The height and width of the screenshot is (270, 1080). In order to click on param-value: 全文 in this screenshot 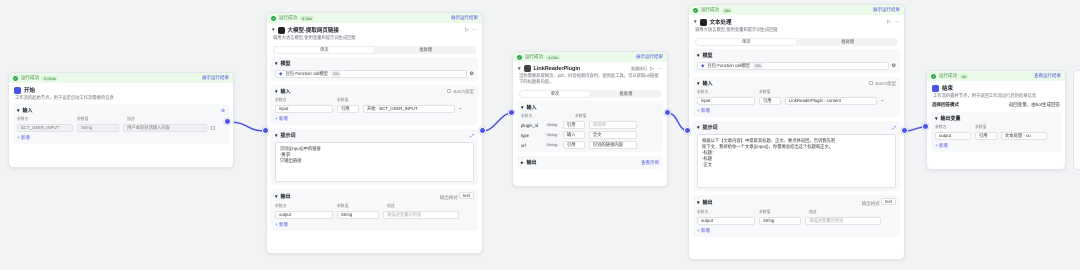, I will do `click(612, 135)`.